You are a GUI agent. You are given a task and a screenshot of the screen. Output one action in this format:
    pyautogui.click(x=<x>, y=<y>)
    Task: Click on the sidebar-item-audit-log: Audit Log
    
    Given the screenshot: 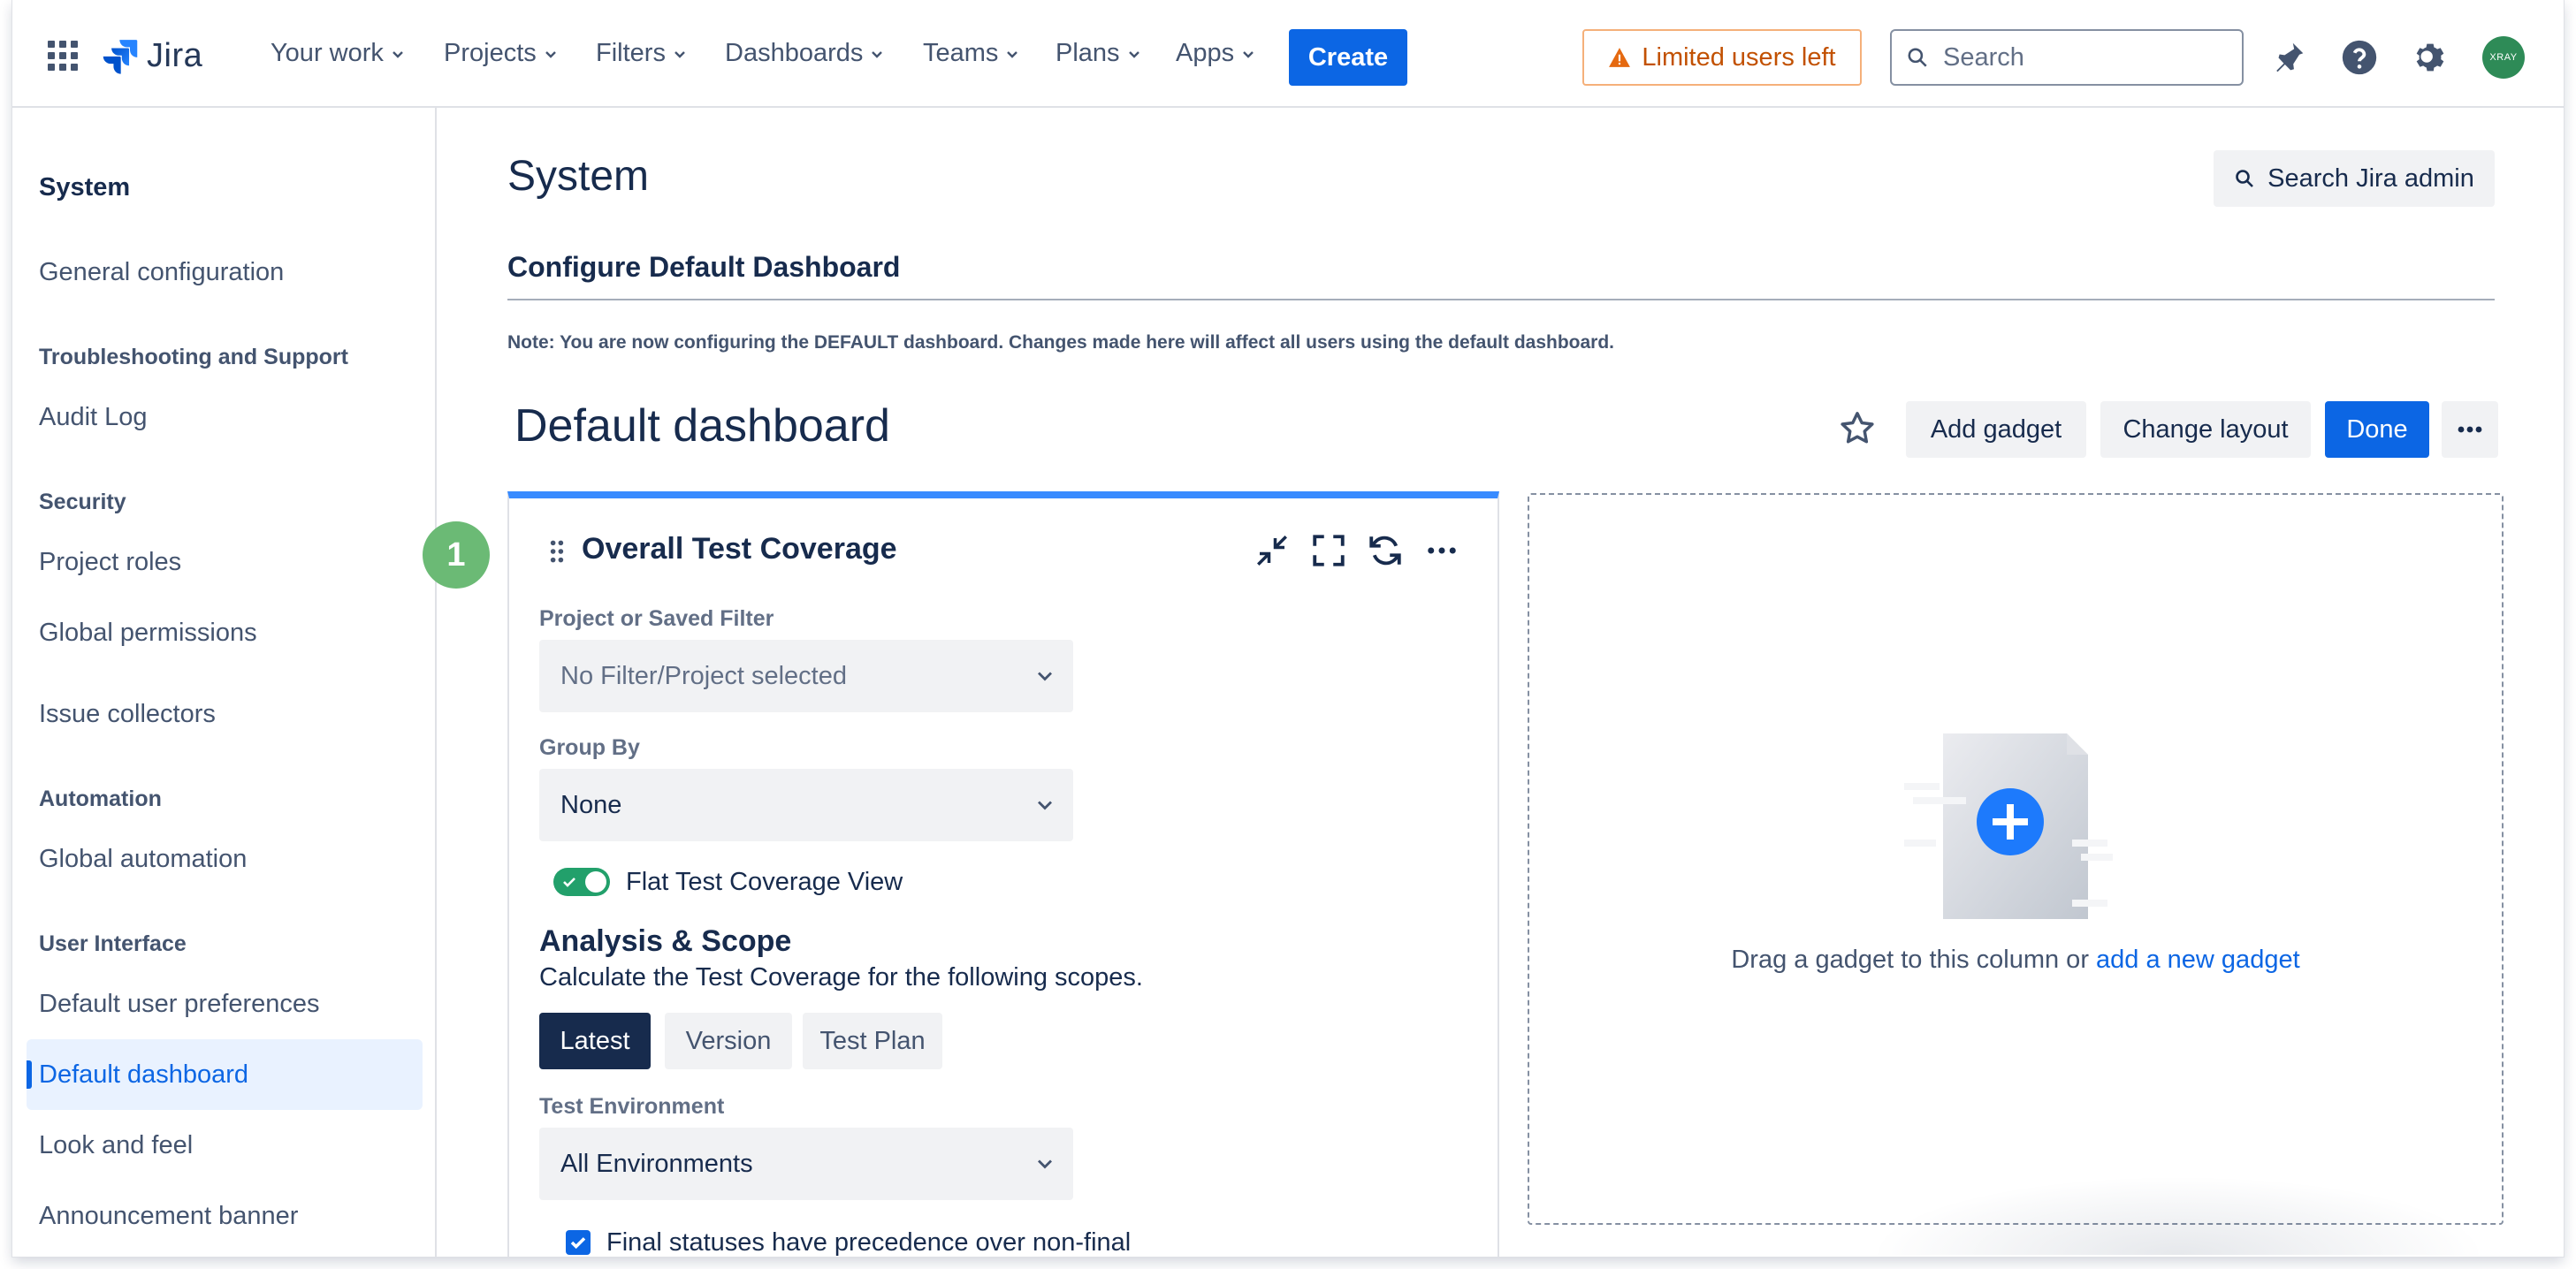 What is the action you would take?
    pyautogui.click(x=225, y=417)
    